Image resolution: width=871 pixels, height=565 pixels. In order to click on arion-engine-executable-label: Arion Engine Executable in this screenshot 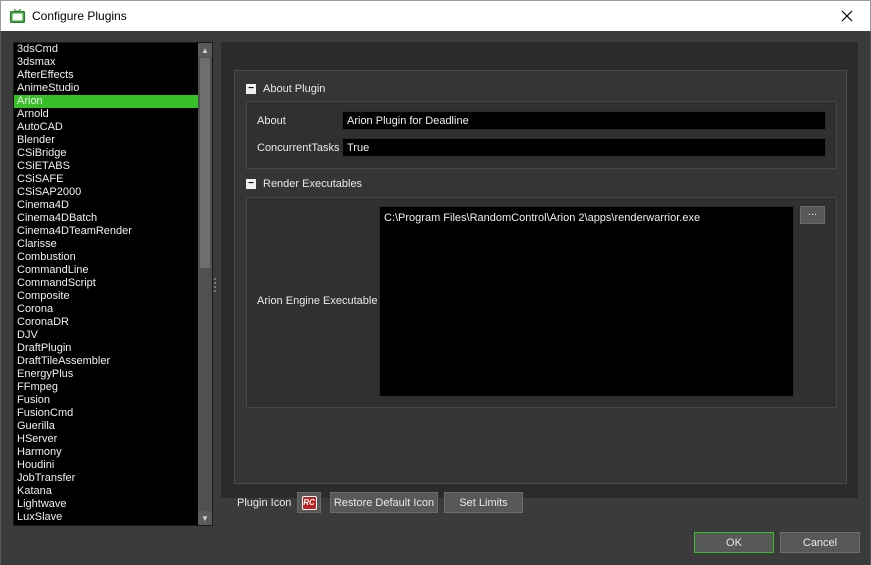, I will do `click(317, 301)`.